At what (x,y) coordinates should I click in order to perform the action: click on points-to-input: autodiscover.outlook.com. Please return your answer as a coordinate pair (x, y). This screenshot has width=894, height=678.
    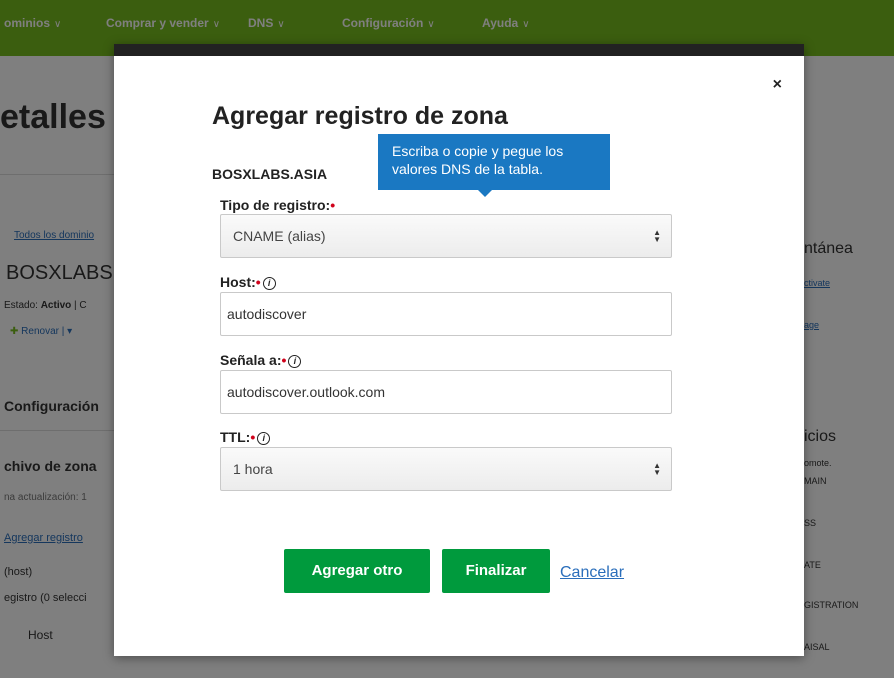
    Looking at the image, I should click on (446, 392).